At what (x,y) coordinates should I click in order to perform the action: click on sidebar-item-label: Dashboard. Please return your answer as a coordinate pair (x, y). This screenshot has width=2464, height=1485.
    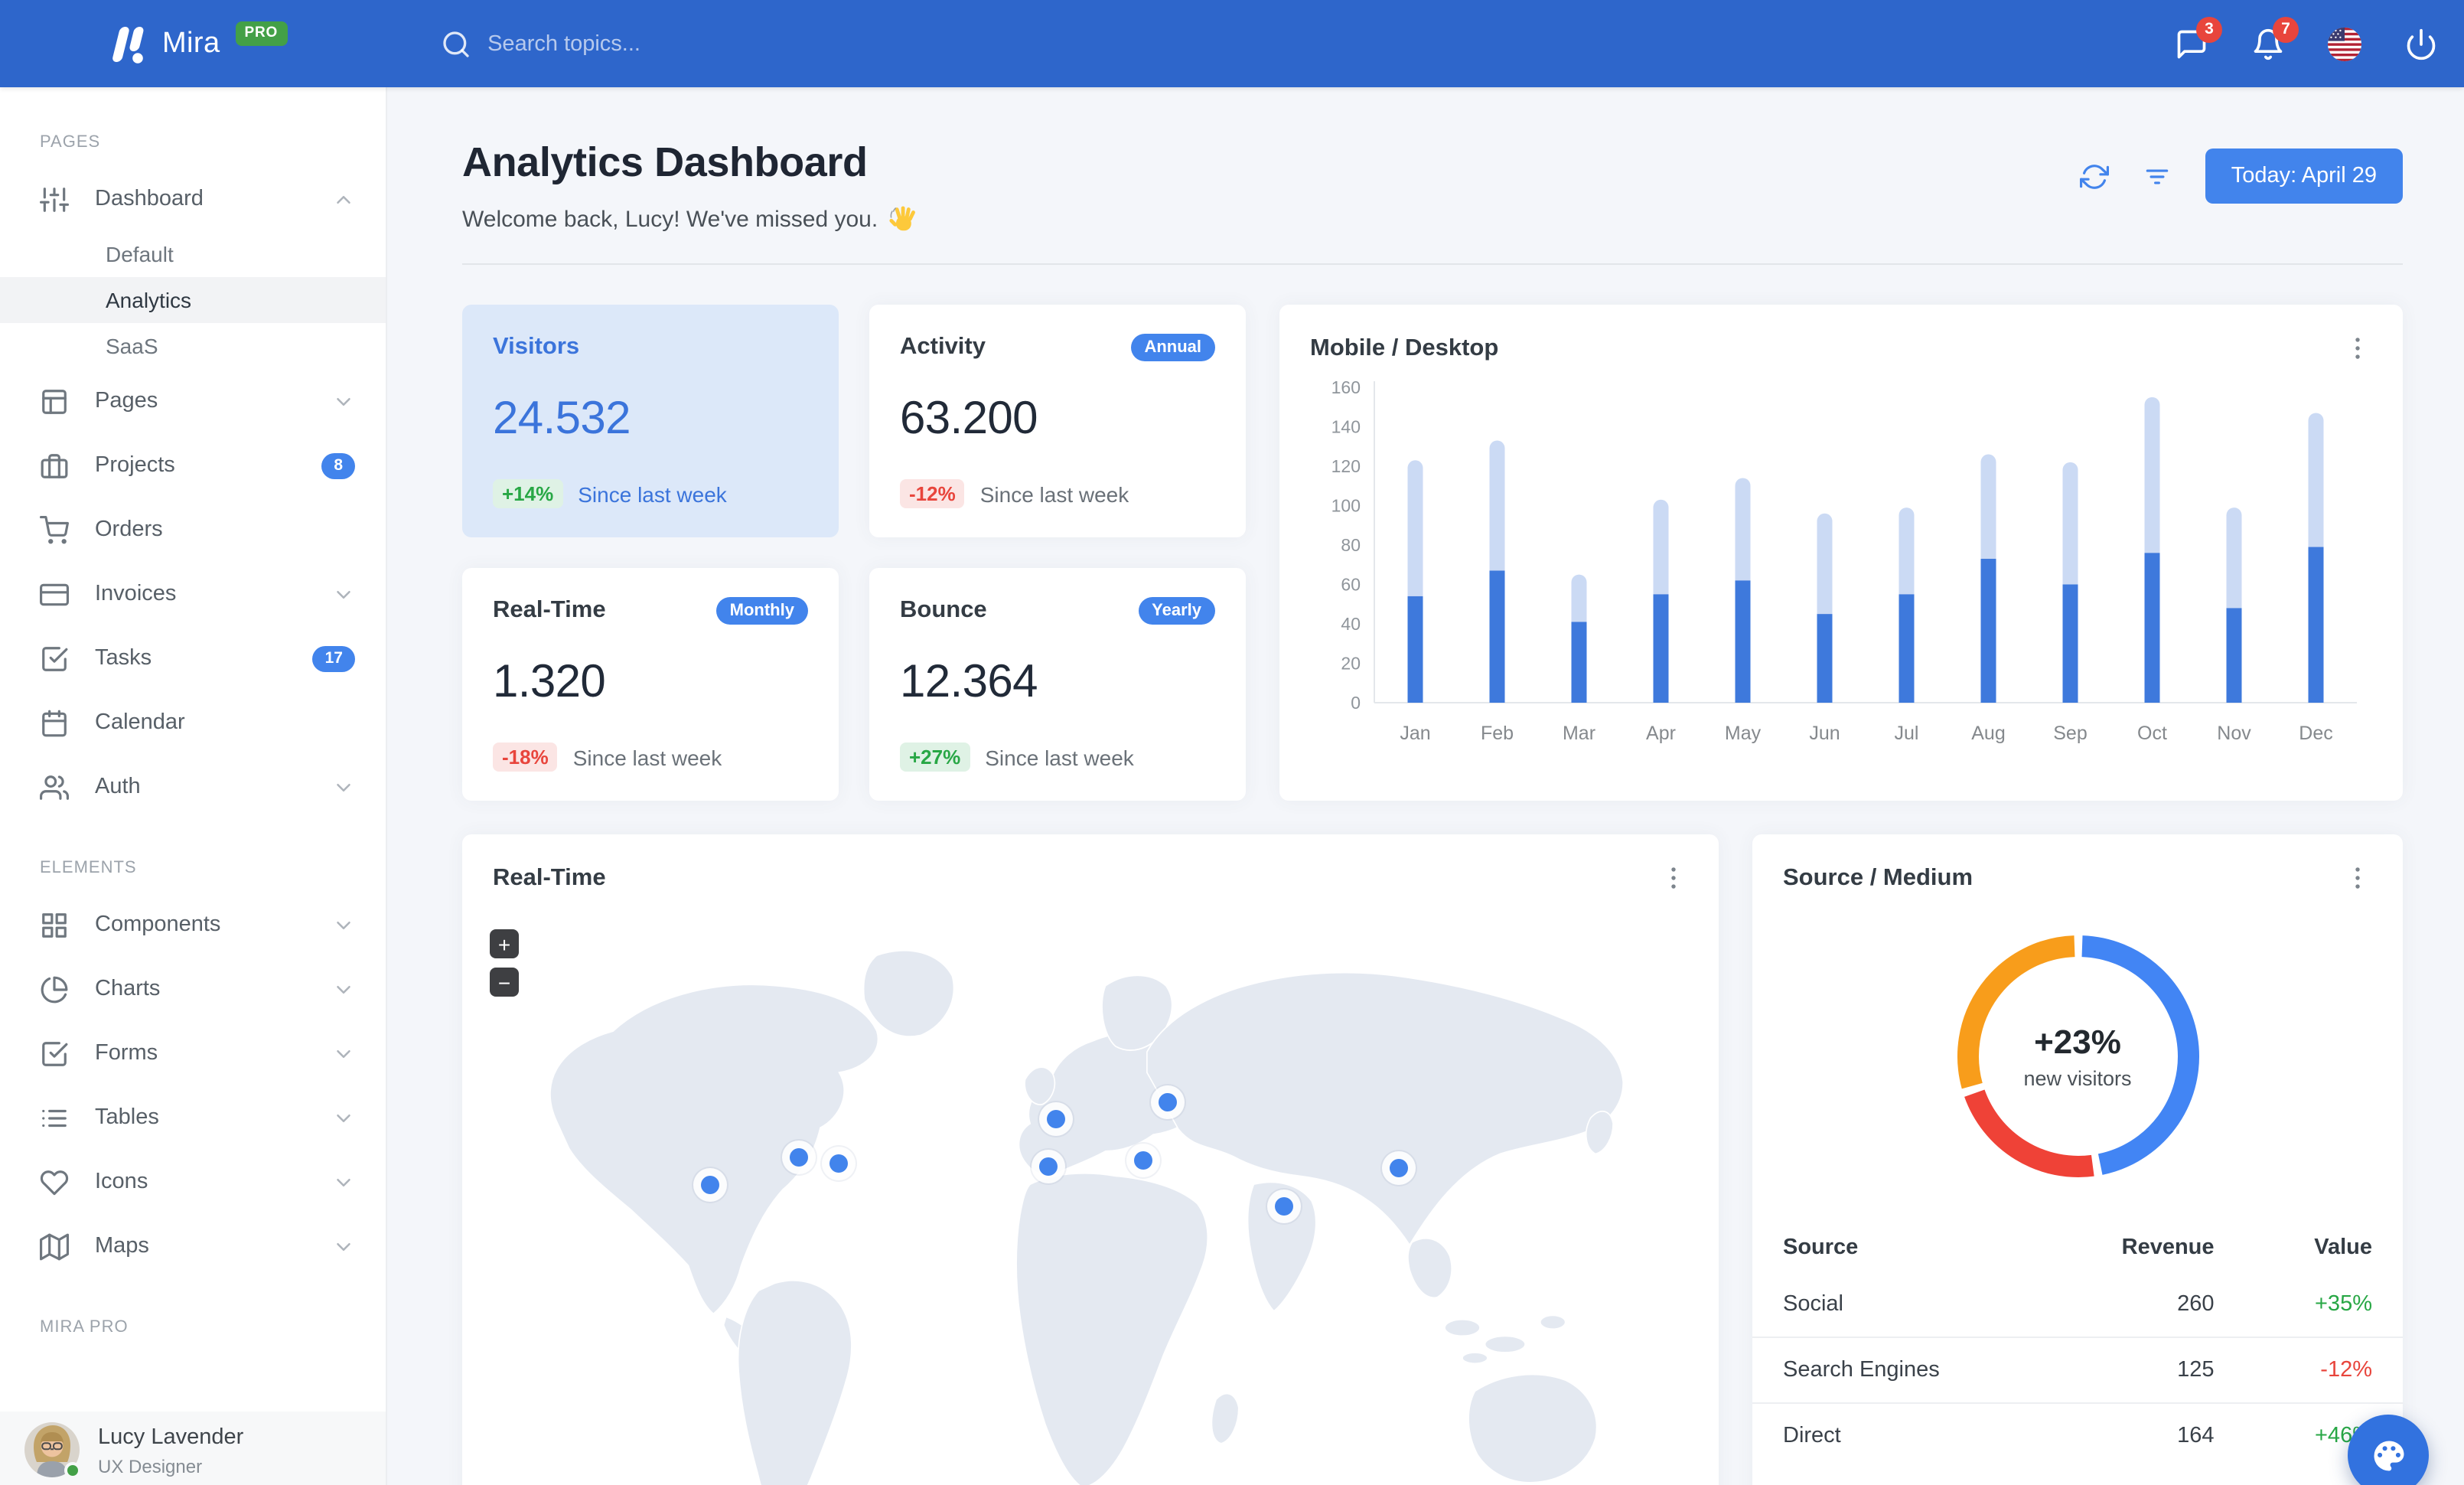
    Looking at the image, I should click on (149, 199).